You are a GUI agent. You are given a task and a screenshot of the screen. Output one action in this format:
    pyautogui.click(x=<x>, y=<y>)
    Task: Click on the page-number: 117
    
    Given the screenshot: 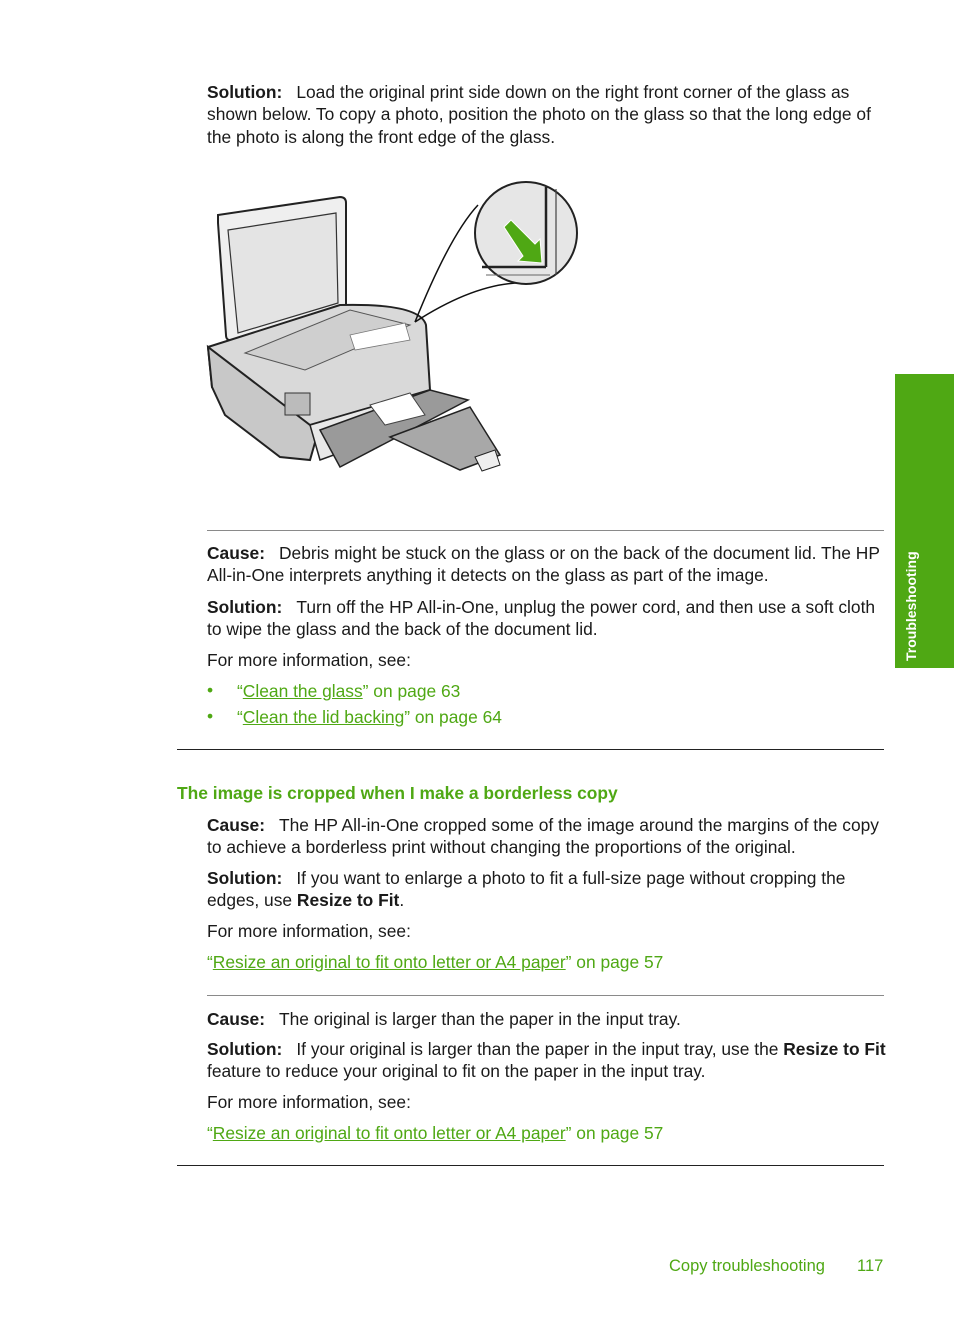 What is the action you would take?
    pyautogui.click(x=870, y=1266)
    